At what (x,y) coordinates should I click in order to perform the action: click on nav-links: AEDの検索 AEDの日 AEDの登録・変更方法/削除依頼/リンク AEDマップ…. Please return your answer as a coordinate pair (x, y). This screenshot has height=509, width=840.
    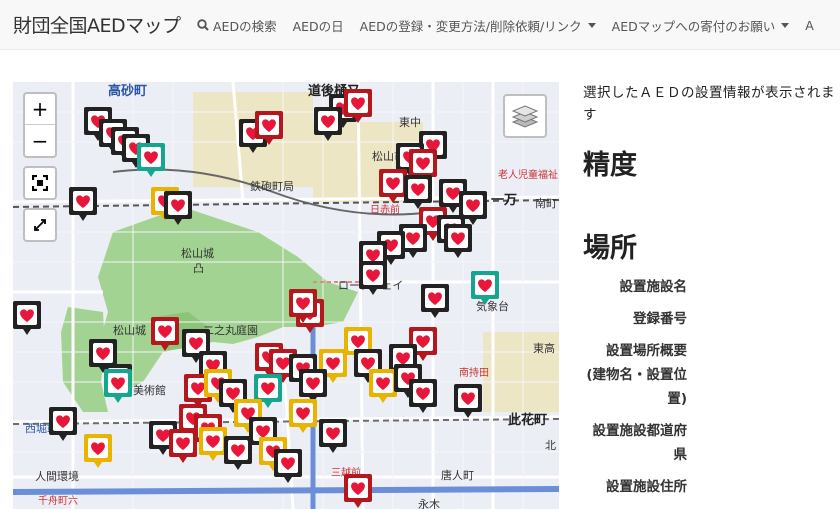
    Looking at the image, I should click on (513, 25).